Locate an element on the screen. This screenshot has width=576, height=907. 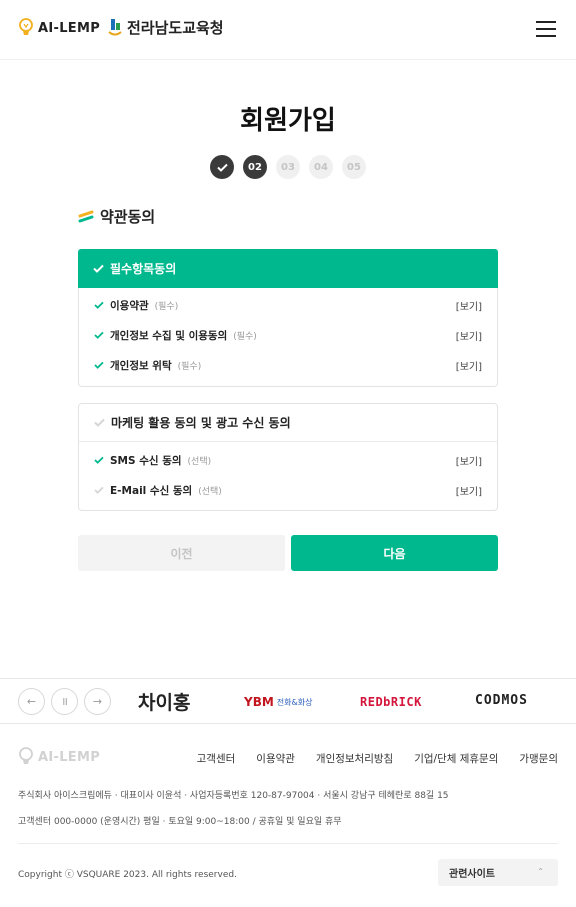
step-1-done is located at coordinates (222, 167).